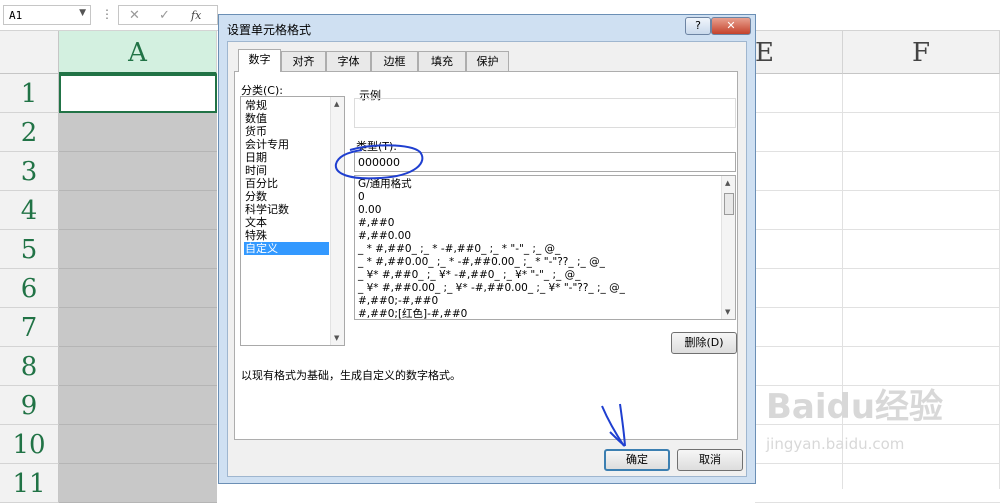 The height and width of the screenshot is (504, 1000). What do you see at coordinates (286, 248) in the screenshot?
I see `category-item: 自定义` at bounding box center [286, 248].